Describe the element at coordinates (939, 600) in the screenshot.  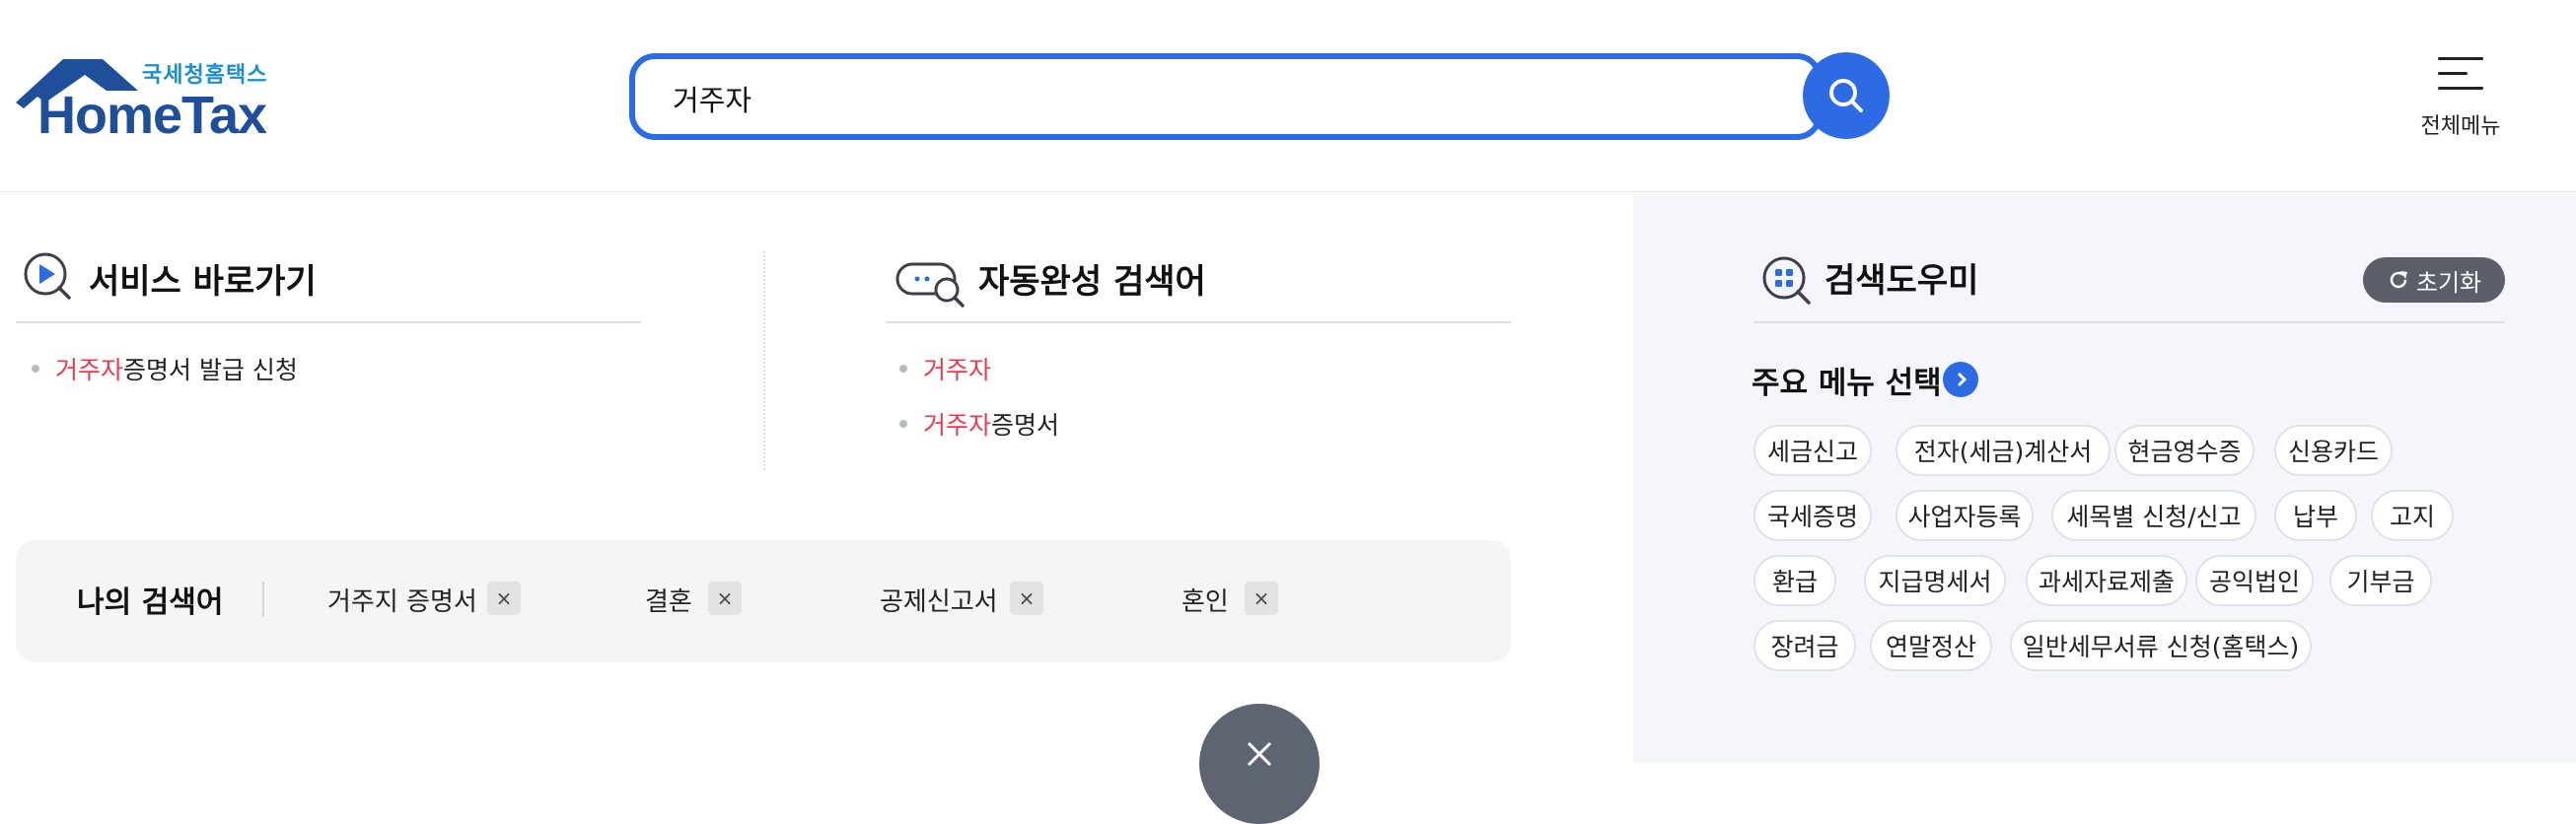
I see `recent-keyword: 공제신고서` at that location.